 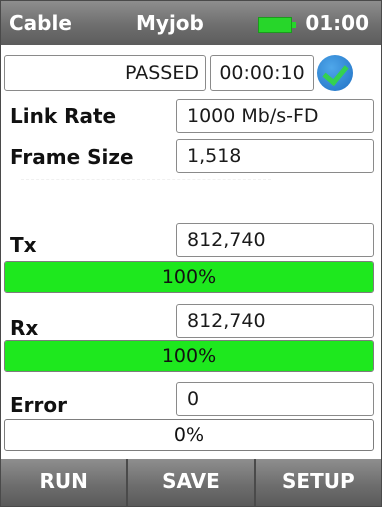 I want to click on tx-count-field: 812,740, so click(x=275, y=240).